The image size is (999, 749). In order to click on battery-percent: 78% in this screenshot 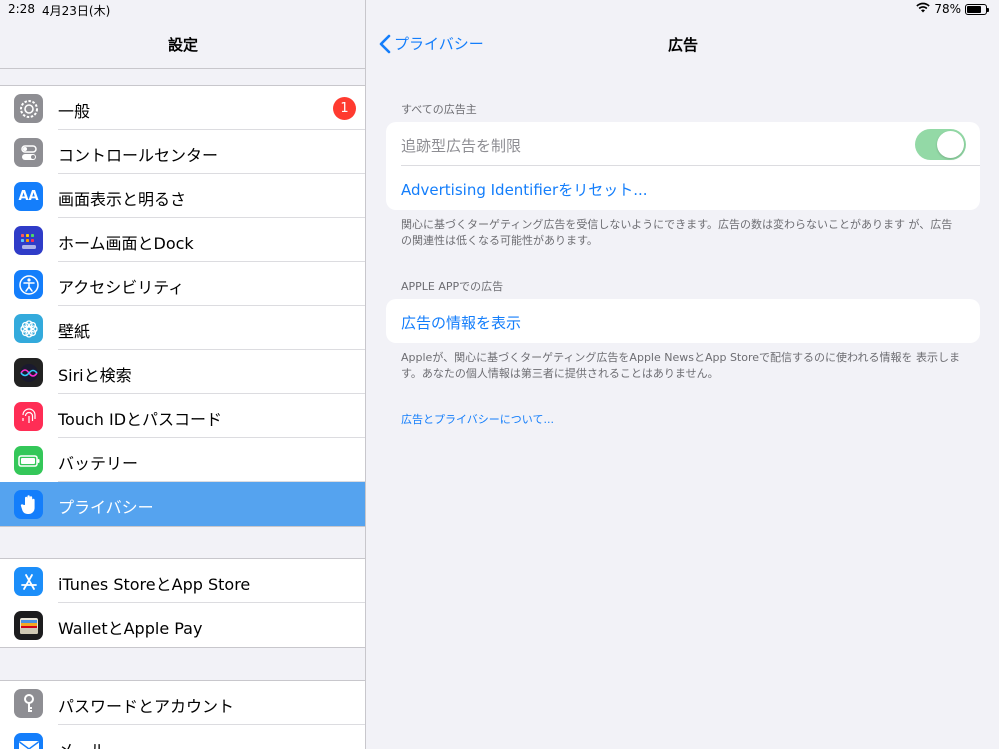, I will do `click(947, 9)`.